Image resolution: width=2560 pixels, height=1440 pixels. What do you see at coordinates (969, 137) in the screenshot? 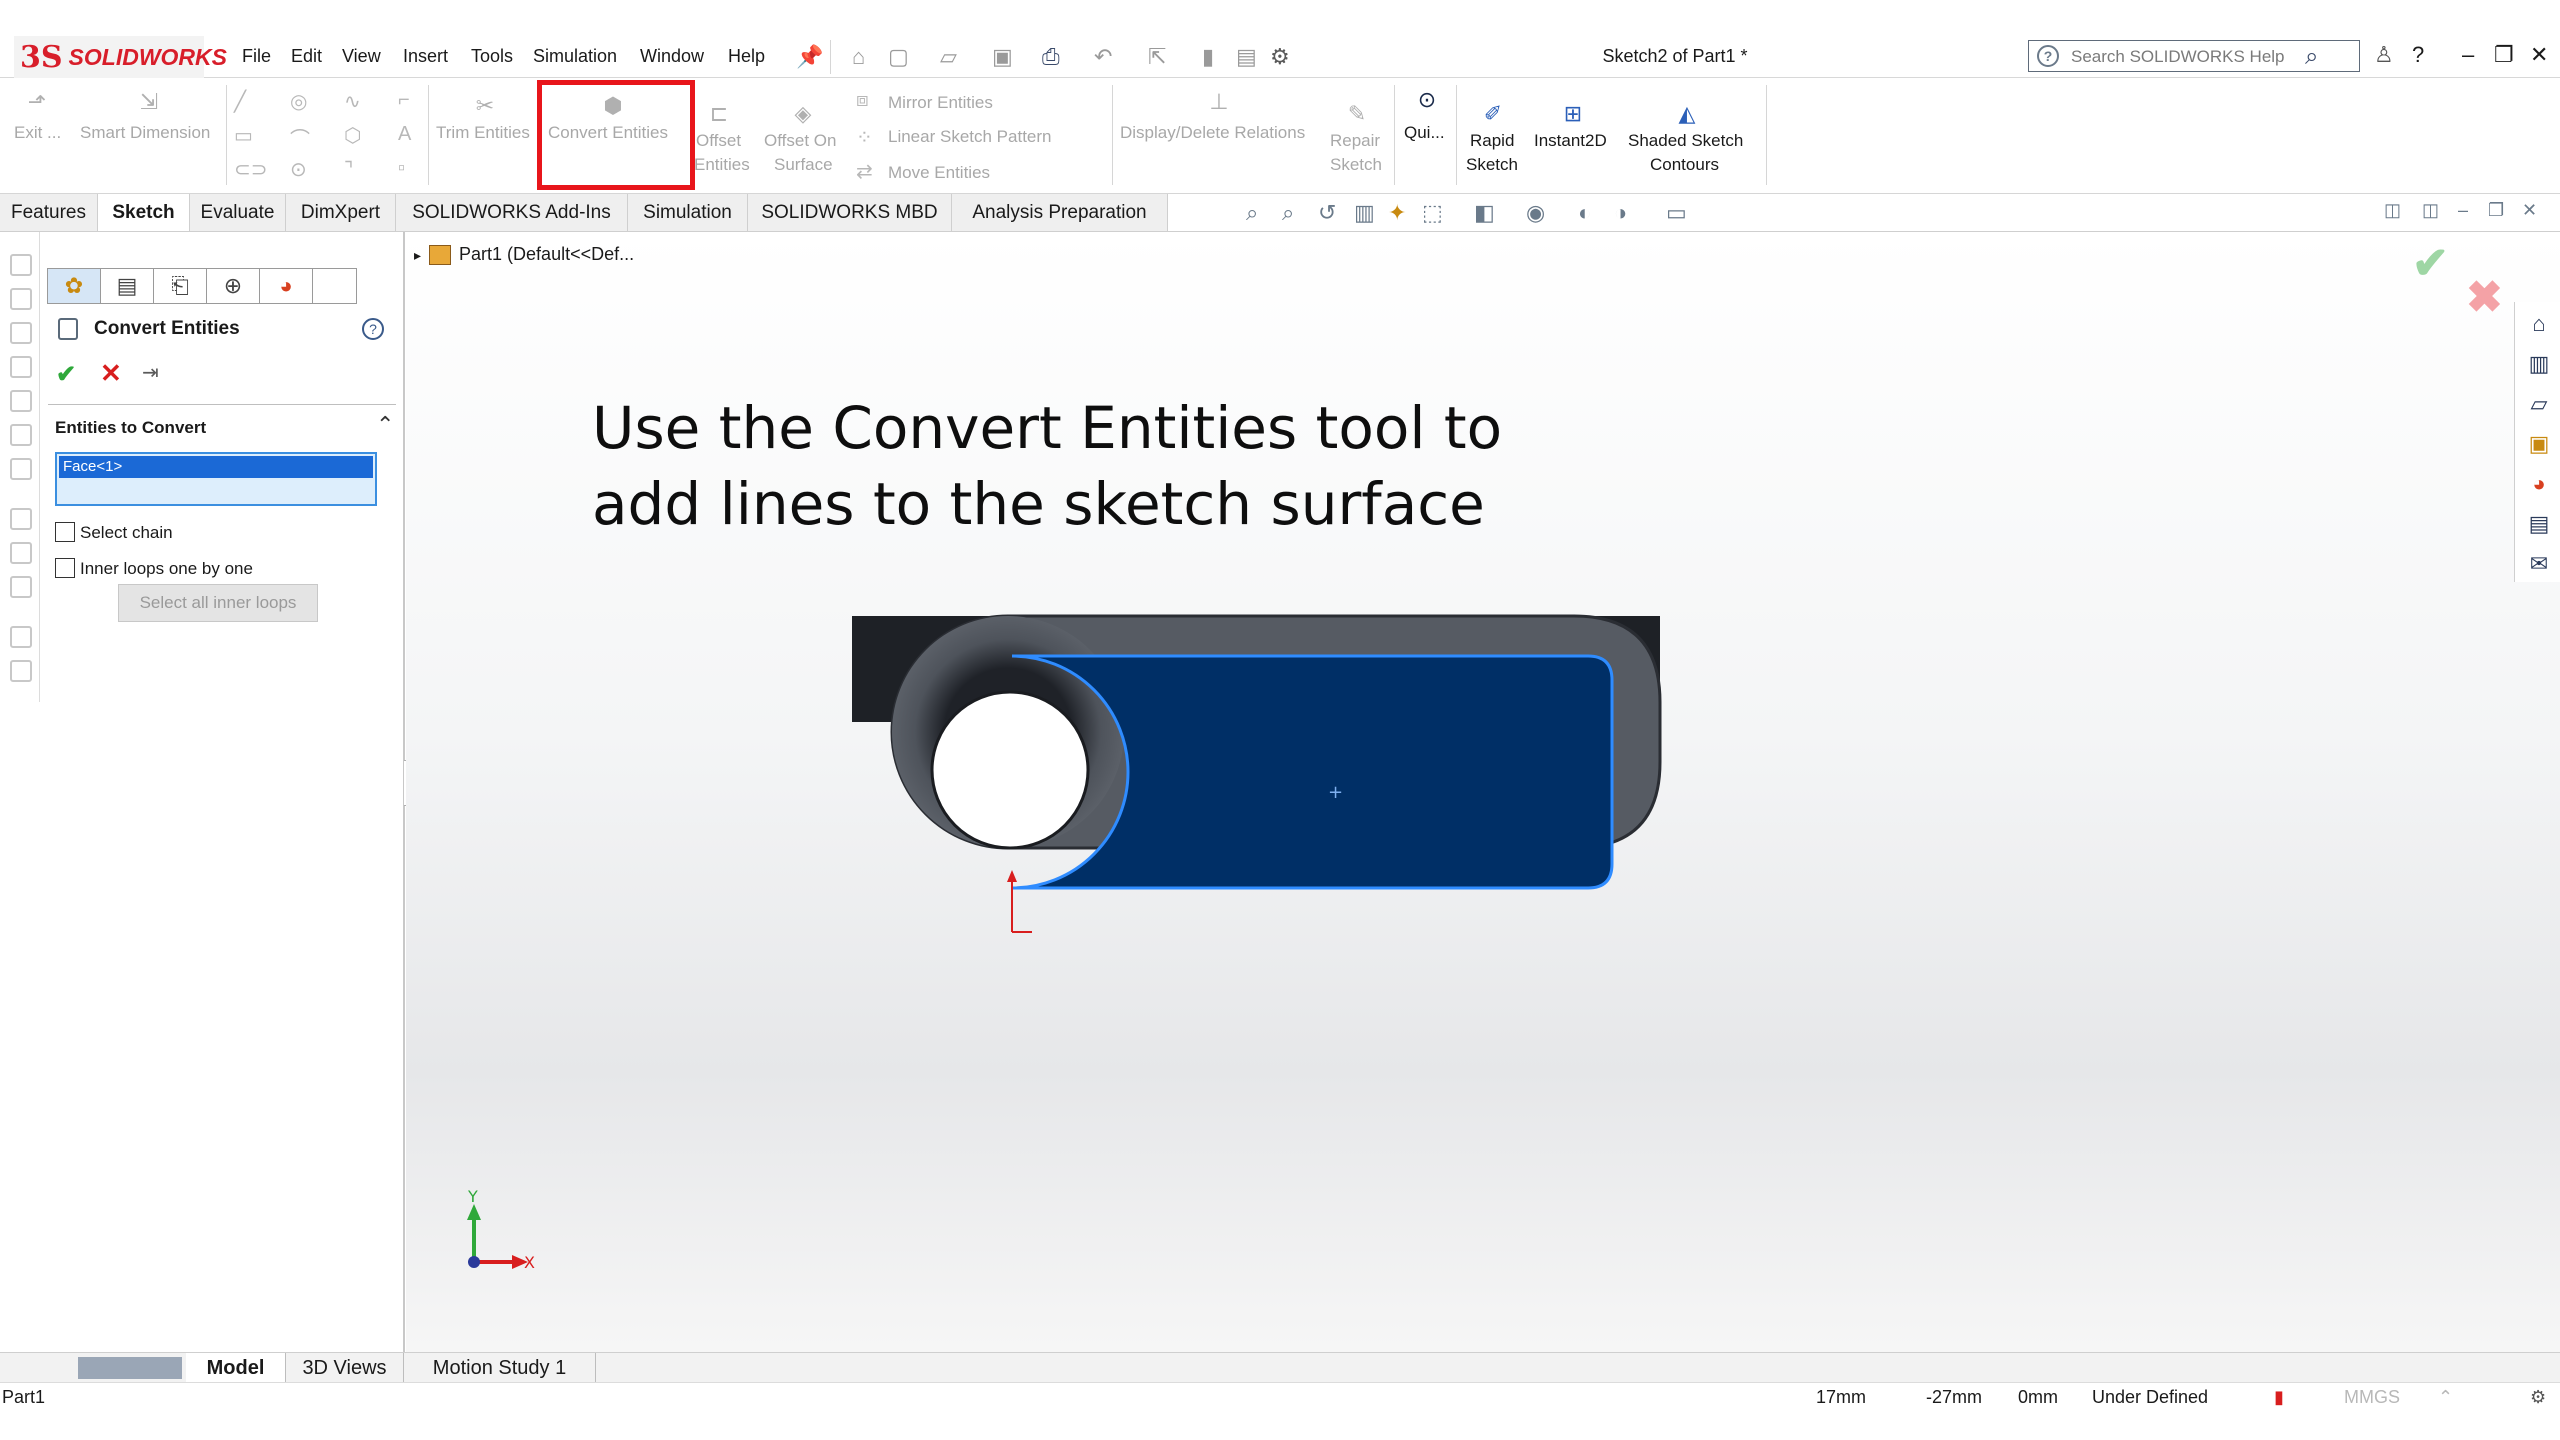
I see `linear-sketch-pattern-button: Linear Sketch Pattern` at bounding box center [969, 137].